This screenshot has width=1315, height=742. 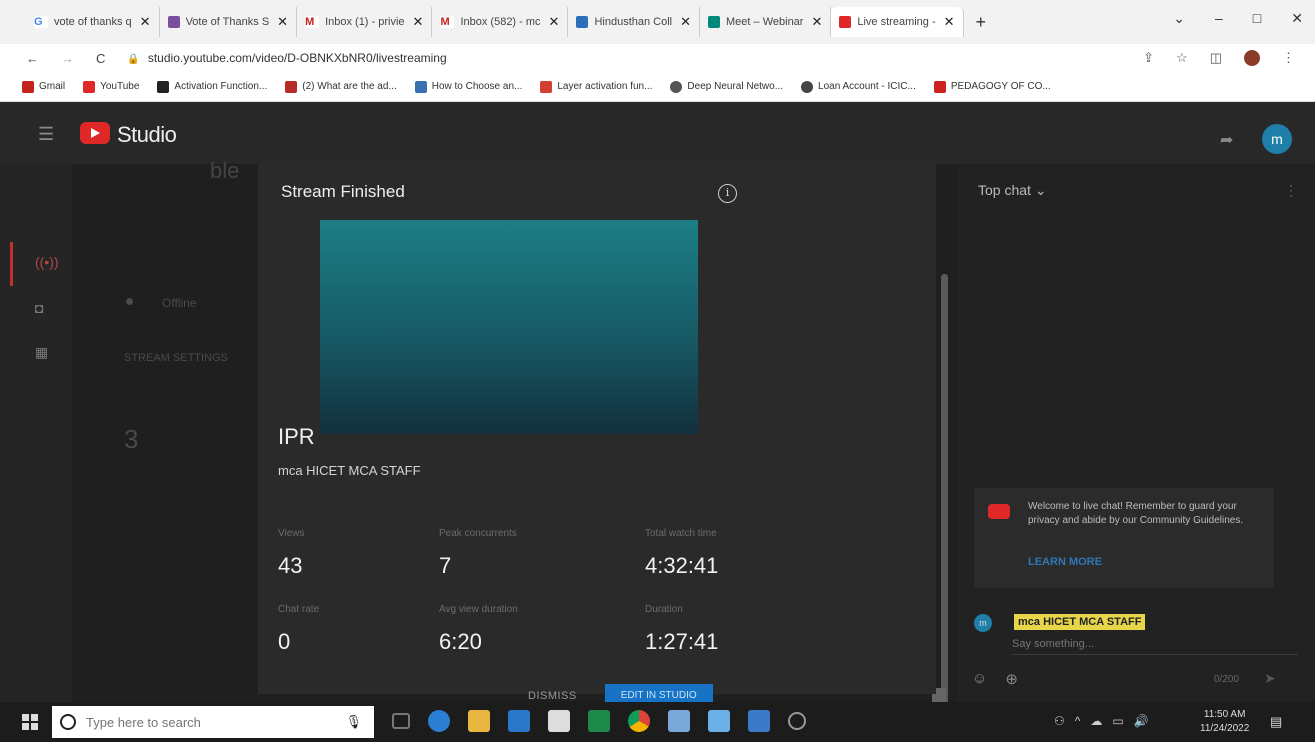 I want to click on forward-icon: →, so click(x=67, y=58).